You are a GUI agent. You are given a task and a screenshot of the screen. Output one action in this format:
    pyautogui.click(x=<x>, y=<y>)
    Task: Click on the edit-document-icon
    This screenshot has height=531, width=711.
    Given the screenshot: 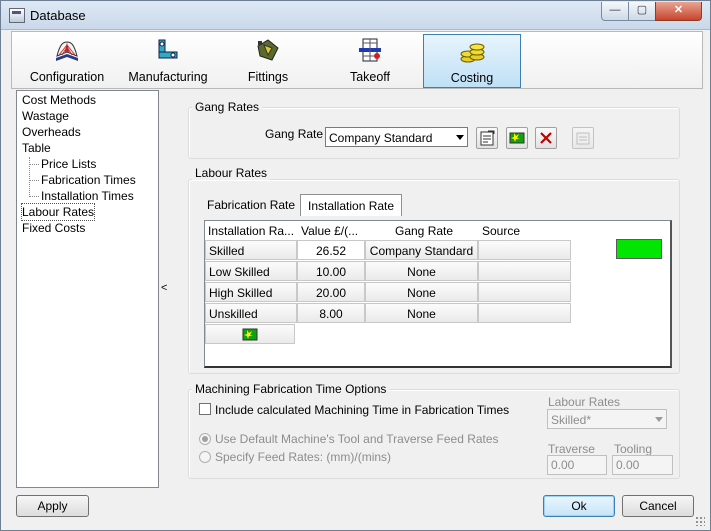 What is the action you would take?
    pyautogui.click(x=487, y=138)
    